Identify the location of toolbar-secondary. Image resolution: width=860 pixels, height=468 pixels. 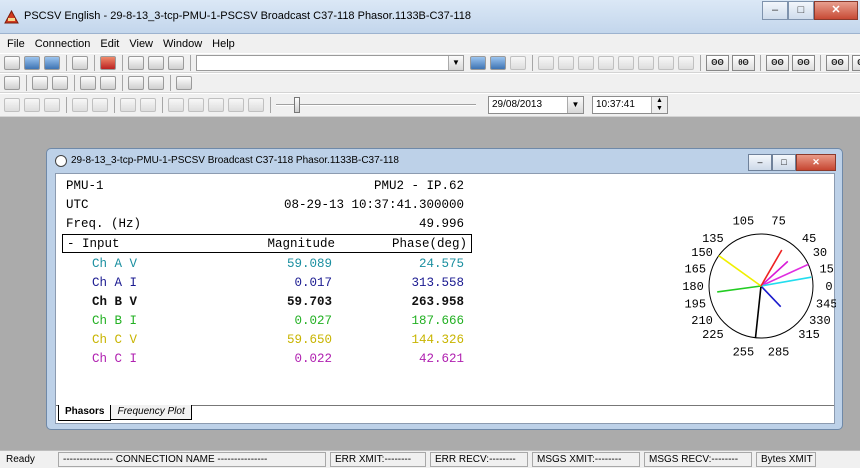
(430, 83).